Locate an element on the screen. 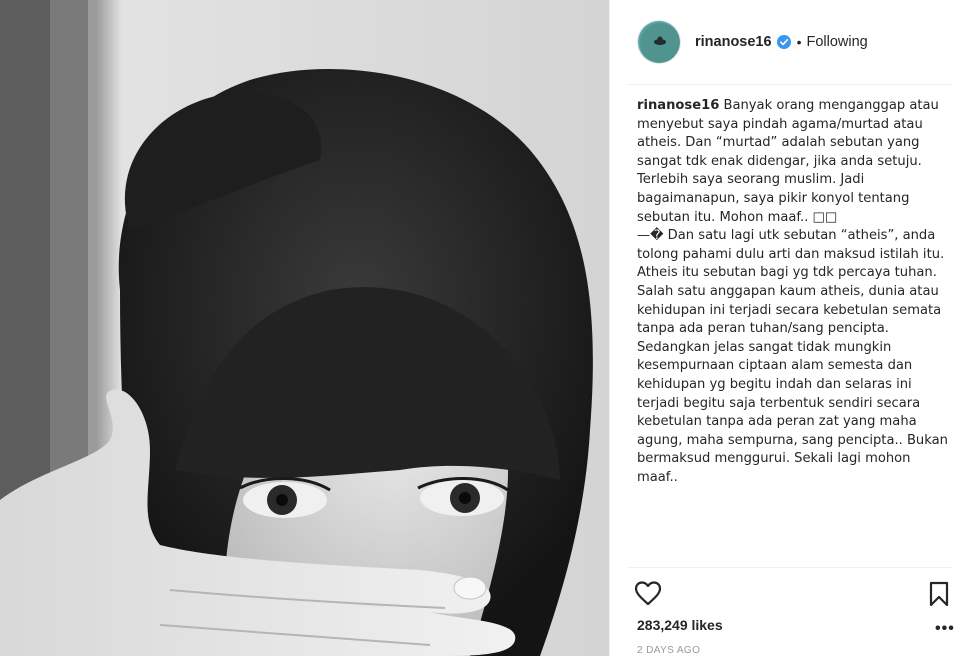 The height and width of the screenshot is (656, 962). post-header: rinanose16 • Following is located at coordinates (786, 42).